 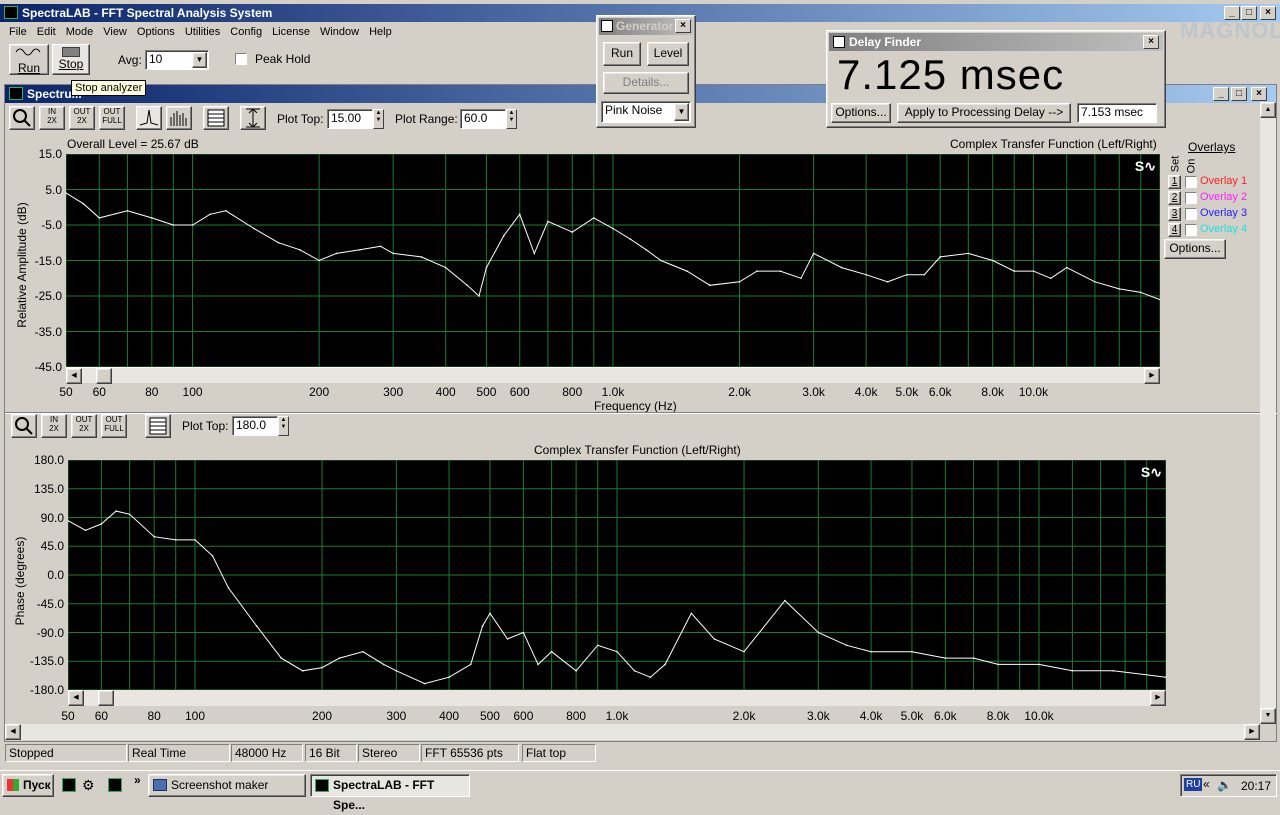 What do you see at coordinates (22, 118) in the screenshot?
I see `zoom-button` at bounding box center [22, 118].